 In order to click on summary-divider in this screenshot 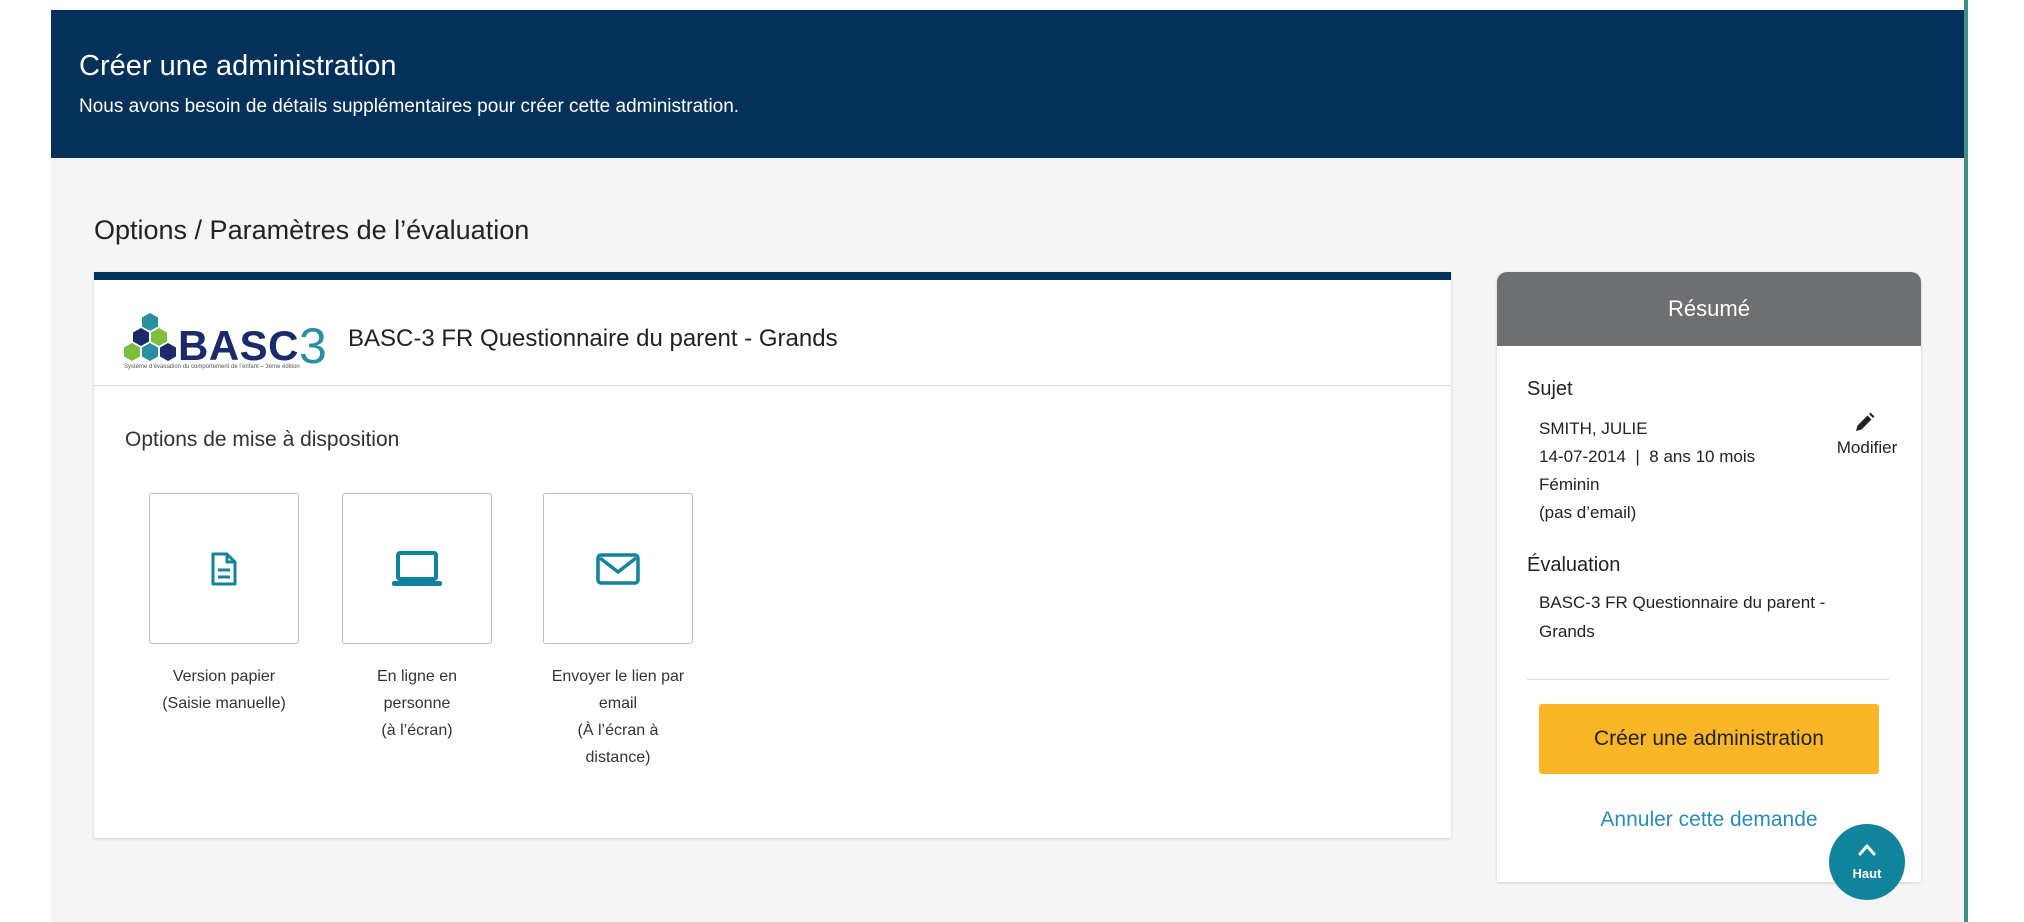, I will do `click(1708, 679)`.